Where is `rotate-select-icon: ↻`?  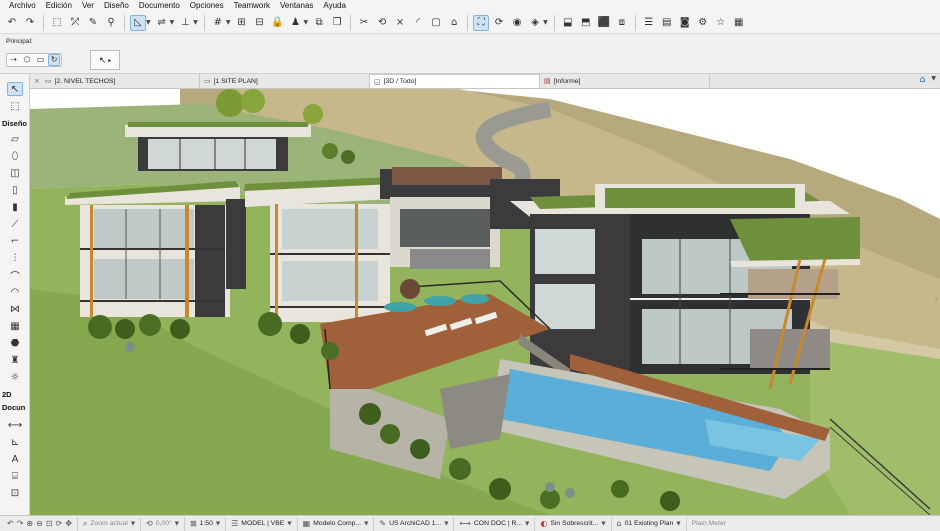
rotate-select-icon: ↻ is located at coordinates (54, 60).